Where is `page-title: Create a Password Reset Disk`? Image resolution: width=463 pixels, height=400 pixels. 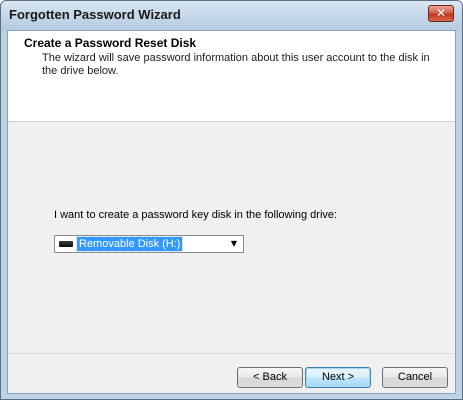
page-title: Create a Password Reset Disk is located at coordinates (110, 43).